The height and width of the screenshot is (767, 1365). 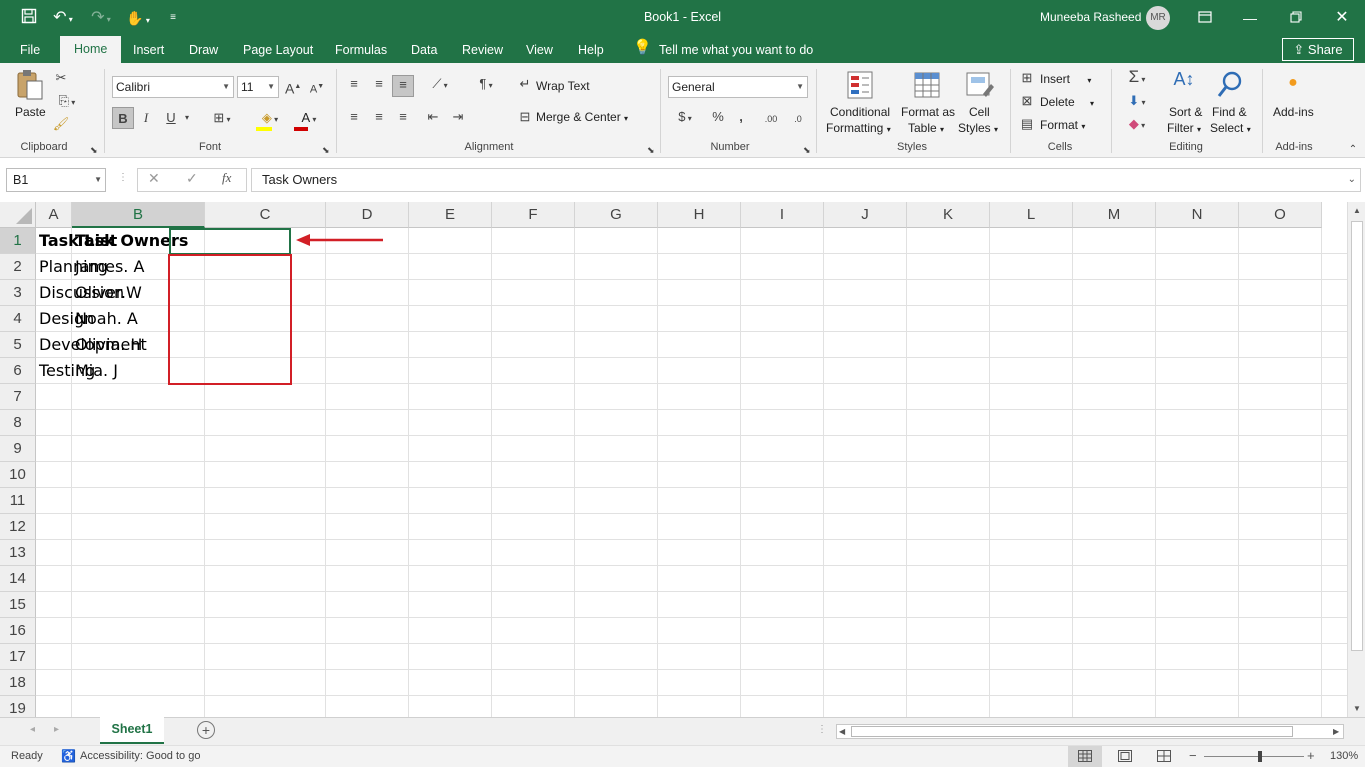 What do you see at coordinates (148, 50) in the screenshot?
I see `tab-insert: Insert` at bounding box center [148, 50].